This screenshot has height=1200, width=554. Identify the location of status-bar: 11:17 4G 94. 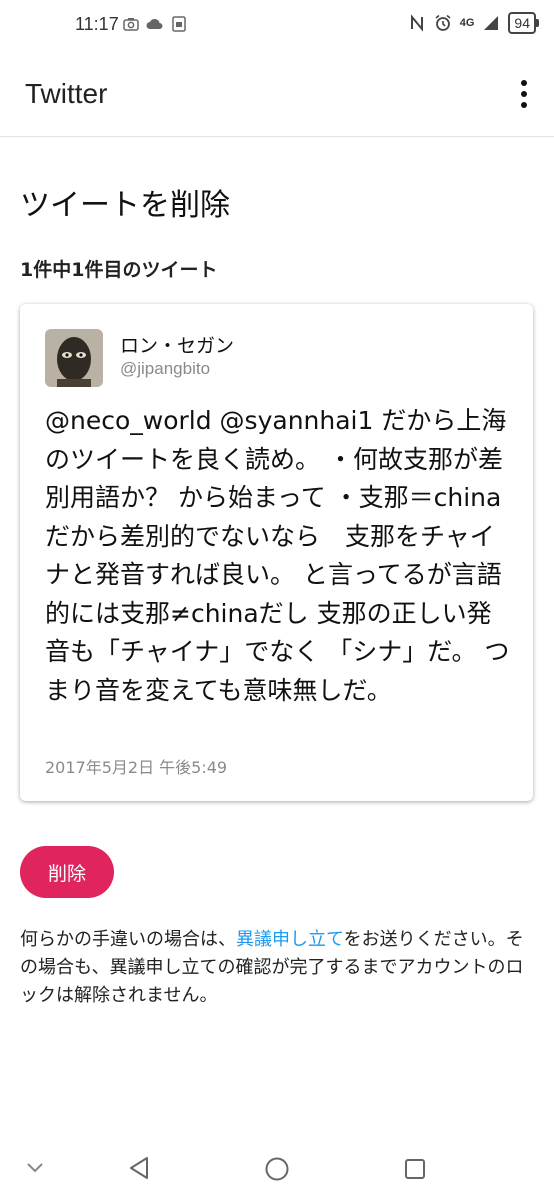
(277, 25).